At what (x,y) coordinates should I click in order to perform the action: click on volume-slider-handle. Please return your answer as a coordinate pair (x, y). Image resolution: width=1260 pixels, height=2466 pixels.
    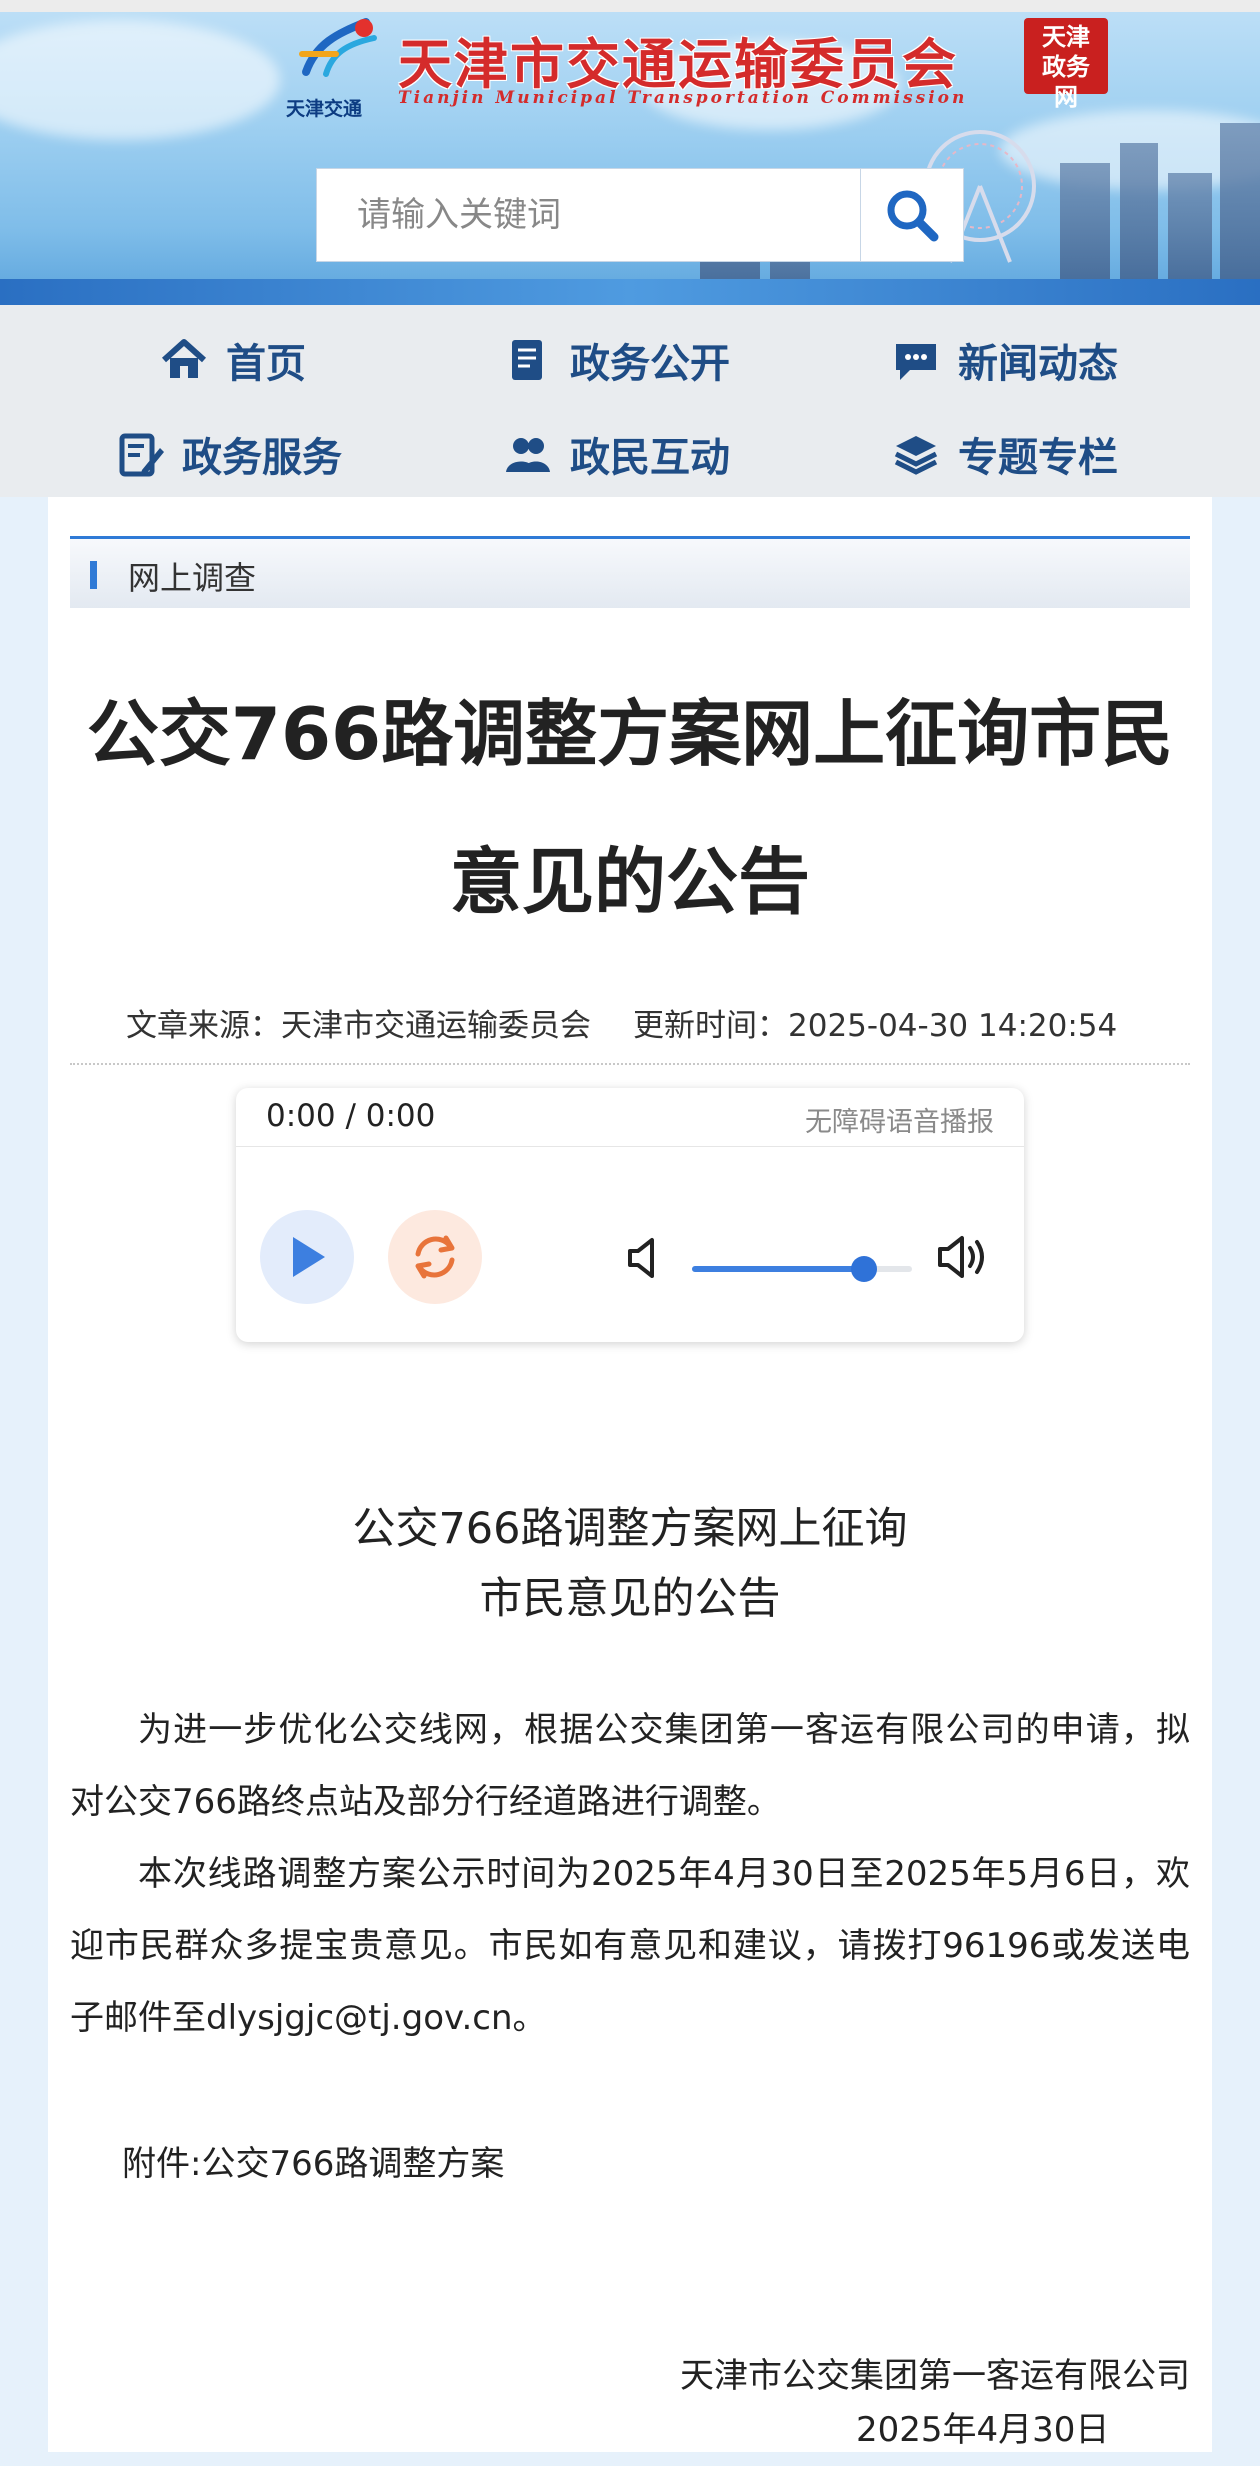
    Looking at the image, I should click on (863, 1269).